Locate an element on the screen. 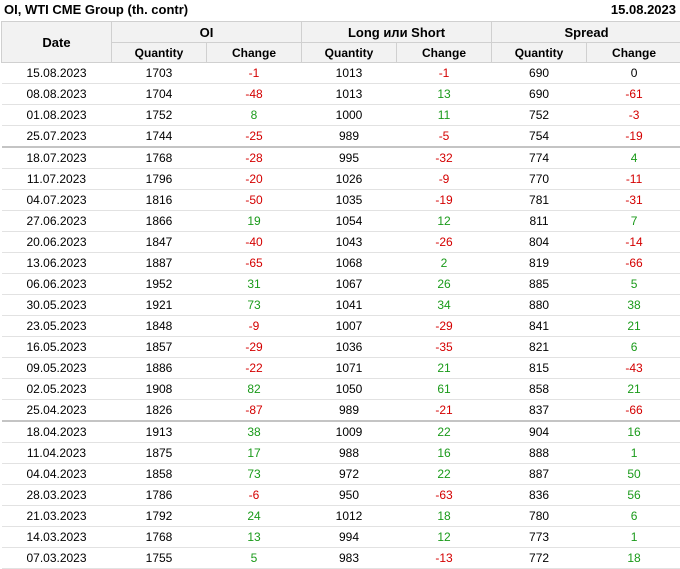 This screenshot has height=569, width=680. table-row: 23.05.20231848-91007-2984121 is located at coordinates (341, 326).